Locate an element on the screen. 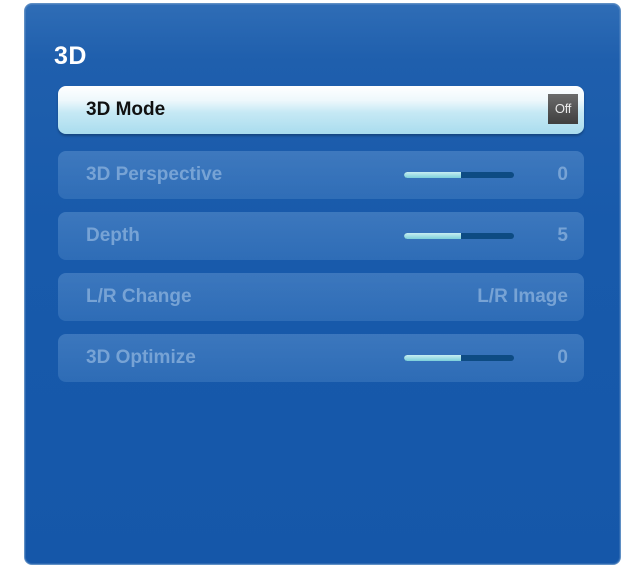 This screenshot has width=623, height=565. menu-item-label: L/R Change is located at coordinates (139, 296).